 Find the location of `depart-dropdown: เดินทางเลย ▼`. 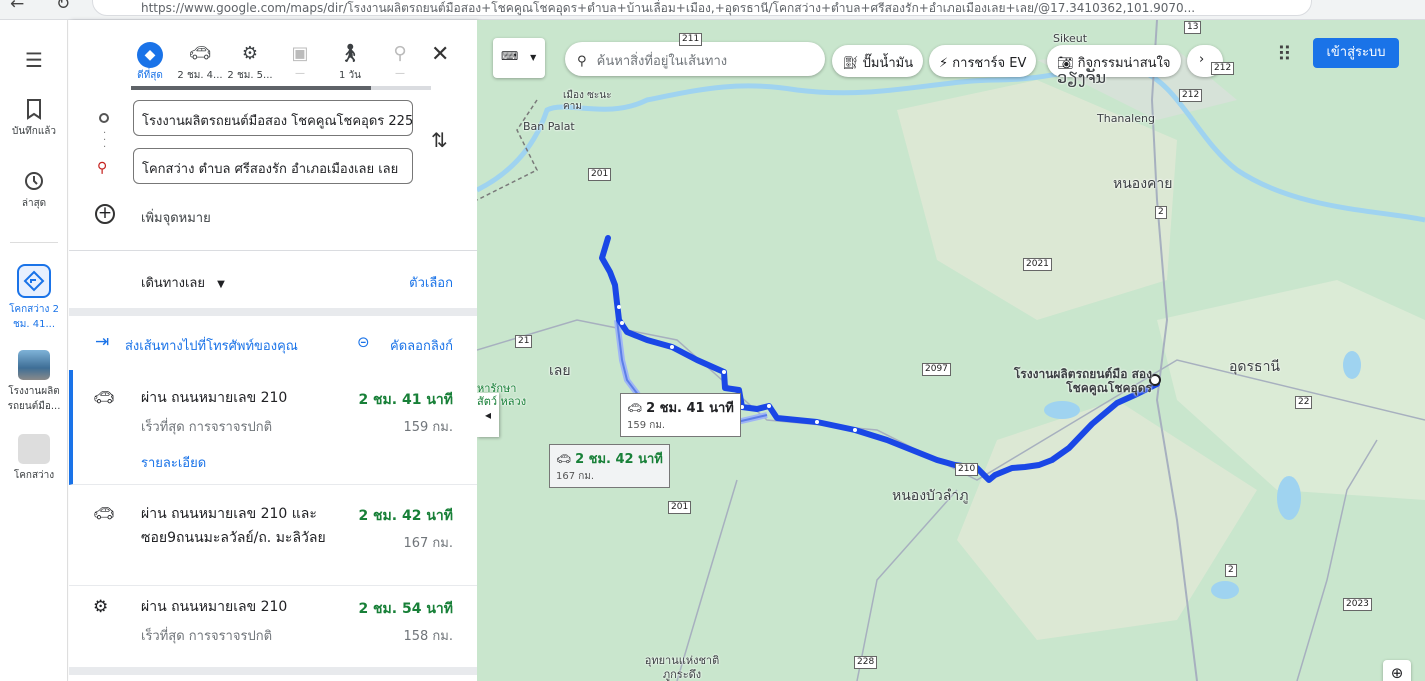

depart-dropdown: เดินทางเลย ▼ is located at coordinates (183, 282).